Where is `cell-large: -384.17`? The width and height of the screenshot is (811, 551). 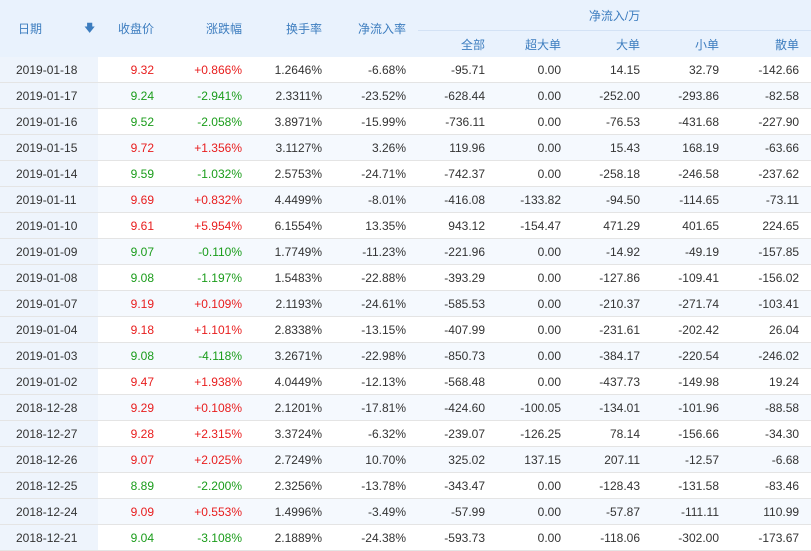
cell-large: -384.17 is located at coordinates (612, 355).